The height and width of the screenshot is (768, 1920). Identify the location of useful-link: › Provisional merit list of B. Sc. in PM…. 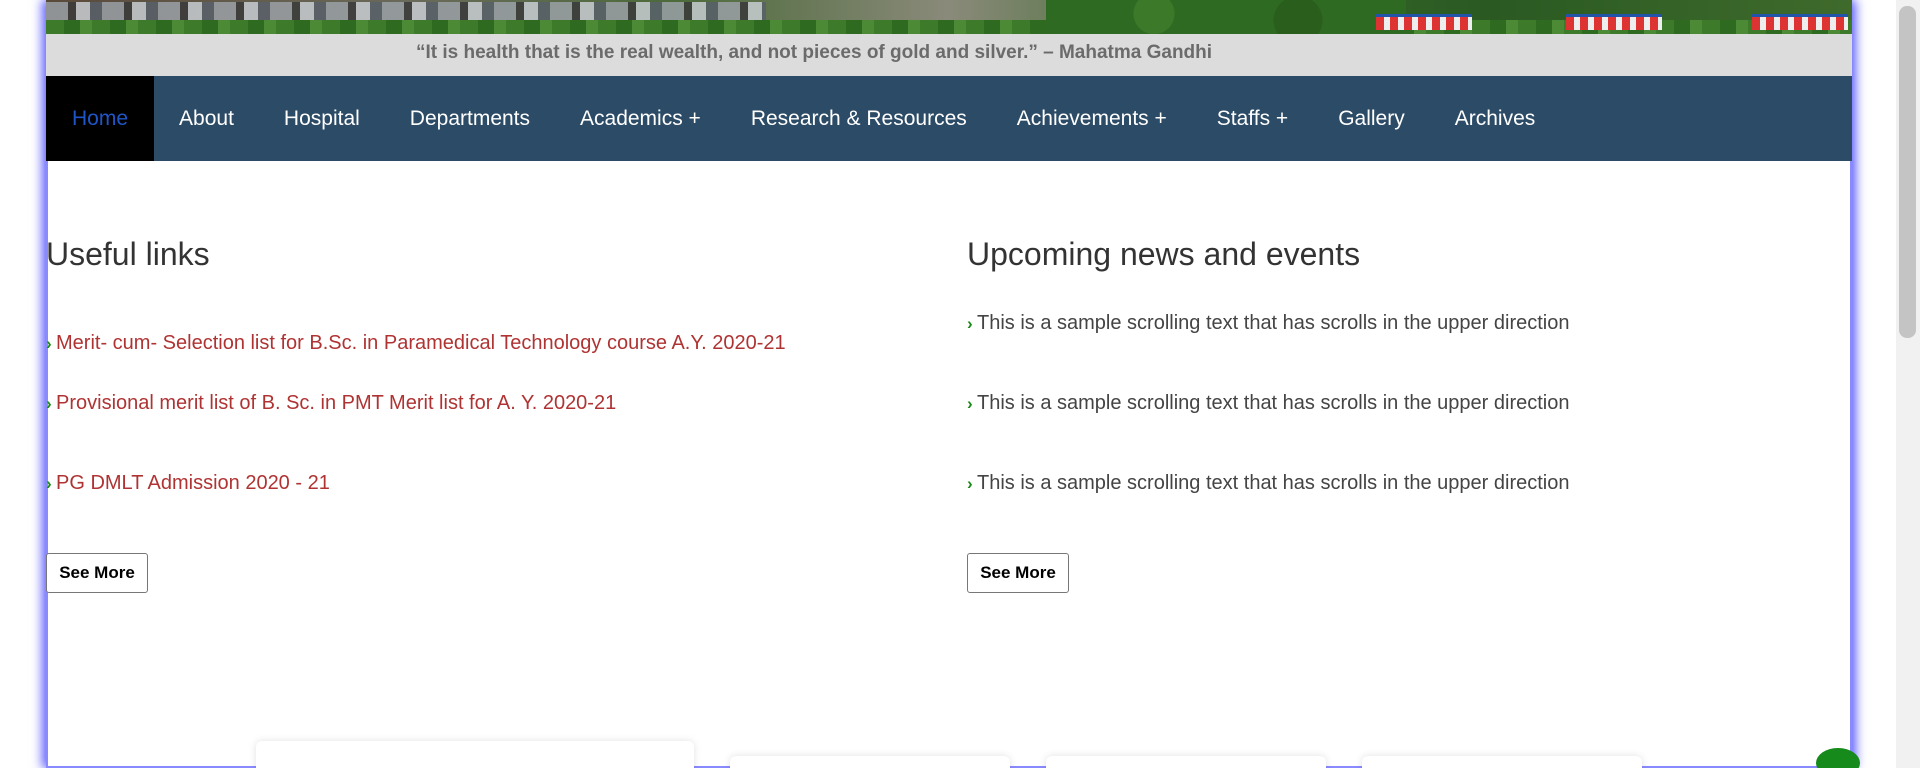
(331, 403).